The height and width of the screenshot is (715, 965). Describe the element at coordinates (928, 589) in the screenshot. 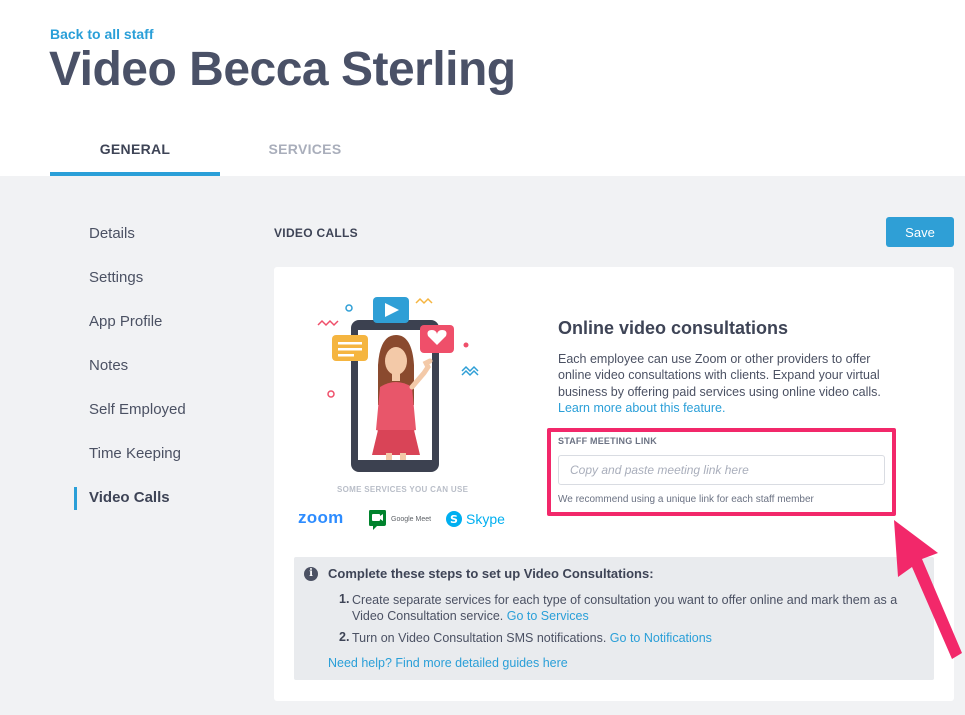

I see `pointer-arrow-icon` at that location.